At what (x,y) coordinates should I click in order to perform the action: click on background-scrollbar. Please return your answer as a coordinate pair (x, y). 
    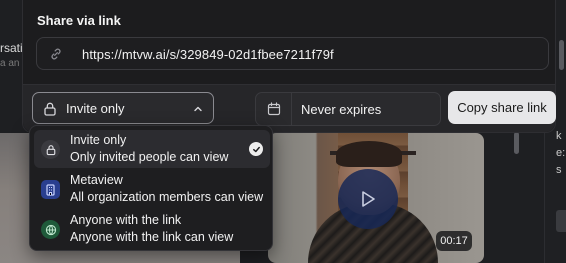
    Looking at the image, I should click on (561, 55).